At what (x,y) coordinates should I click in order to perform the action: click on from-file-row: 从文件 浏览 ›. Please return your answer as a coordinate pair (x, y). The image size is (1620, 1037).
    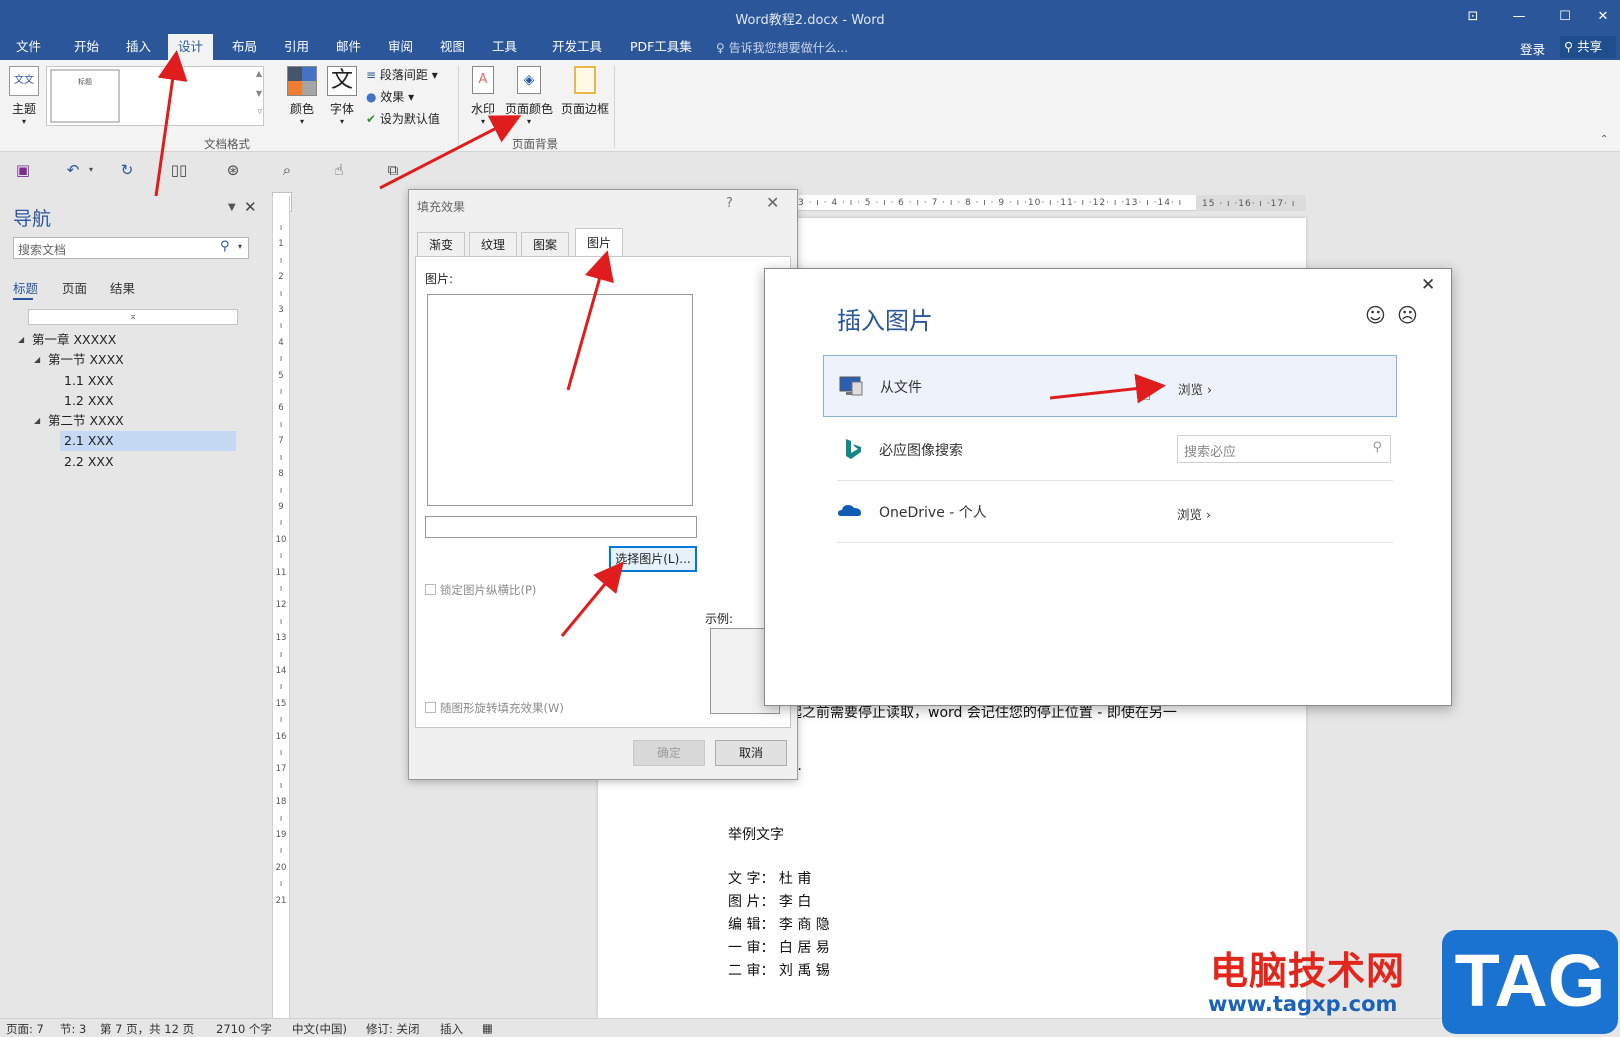
    Looking at the image, I should click on (1110, 386).